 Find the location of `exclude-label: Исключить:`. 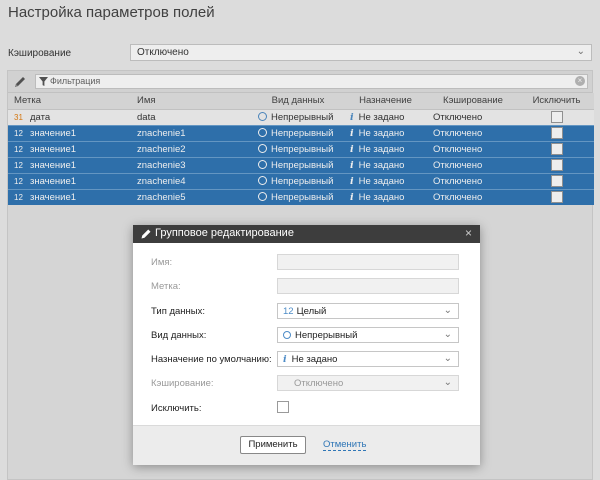

exclude-label: Исключить: is located at coordinates (176, 408).